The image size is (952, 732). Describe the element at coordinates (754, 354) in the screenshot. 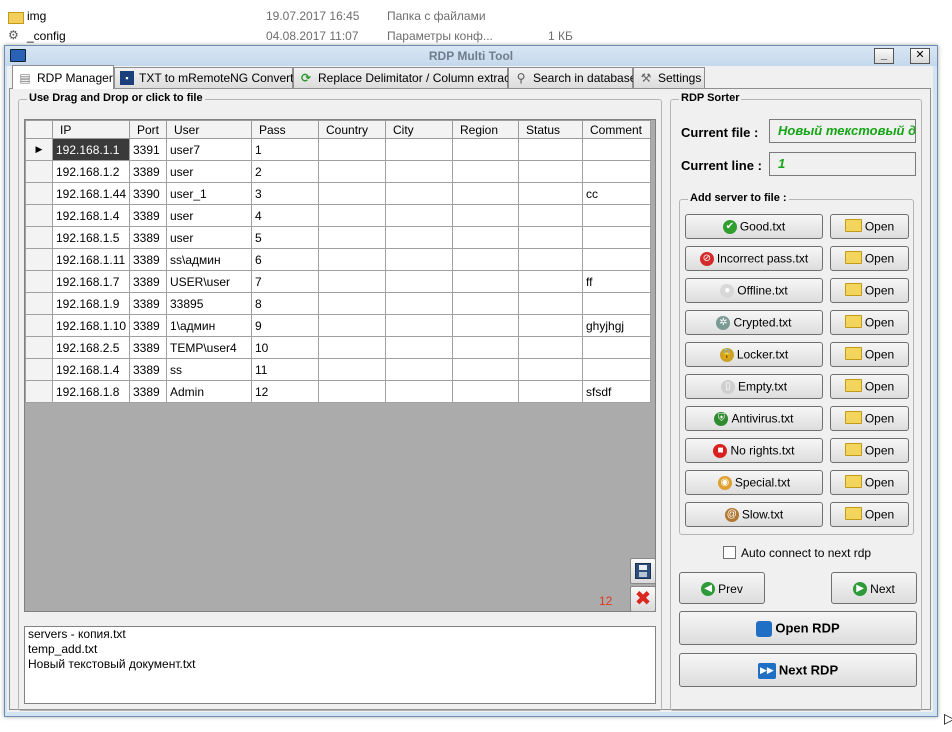

I see `add-to-locker-button: 🔒 Locker.txt` at that location.